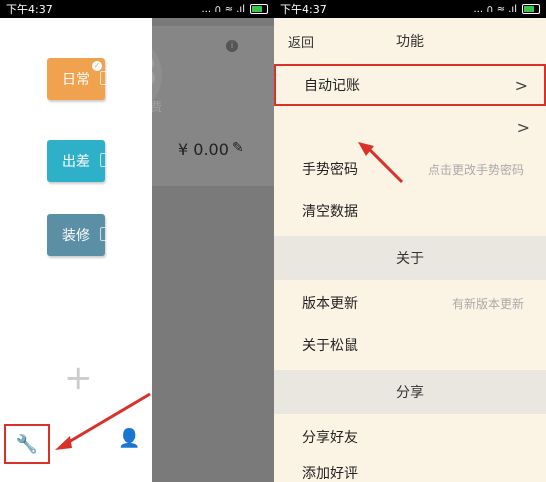 This screenshot has height=482, width=546. What do you see at coordinates (410, 467) in the screenshot?
I see `add-review-row: 添加好评` at bounding box center [410, 467].